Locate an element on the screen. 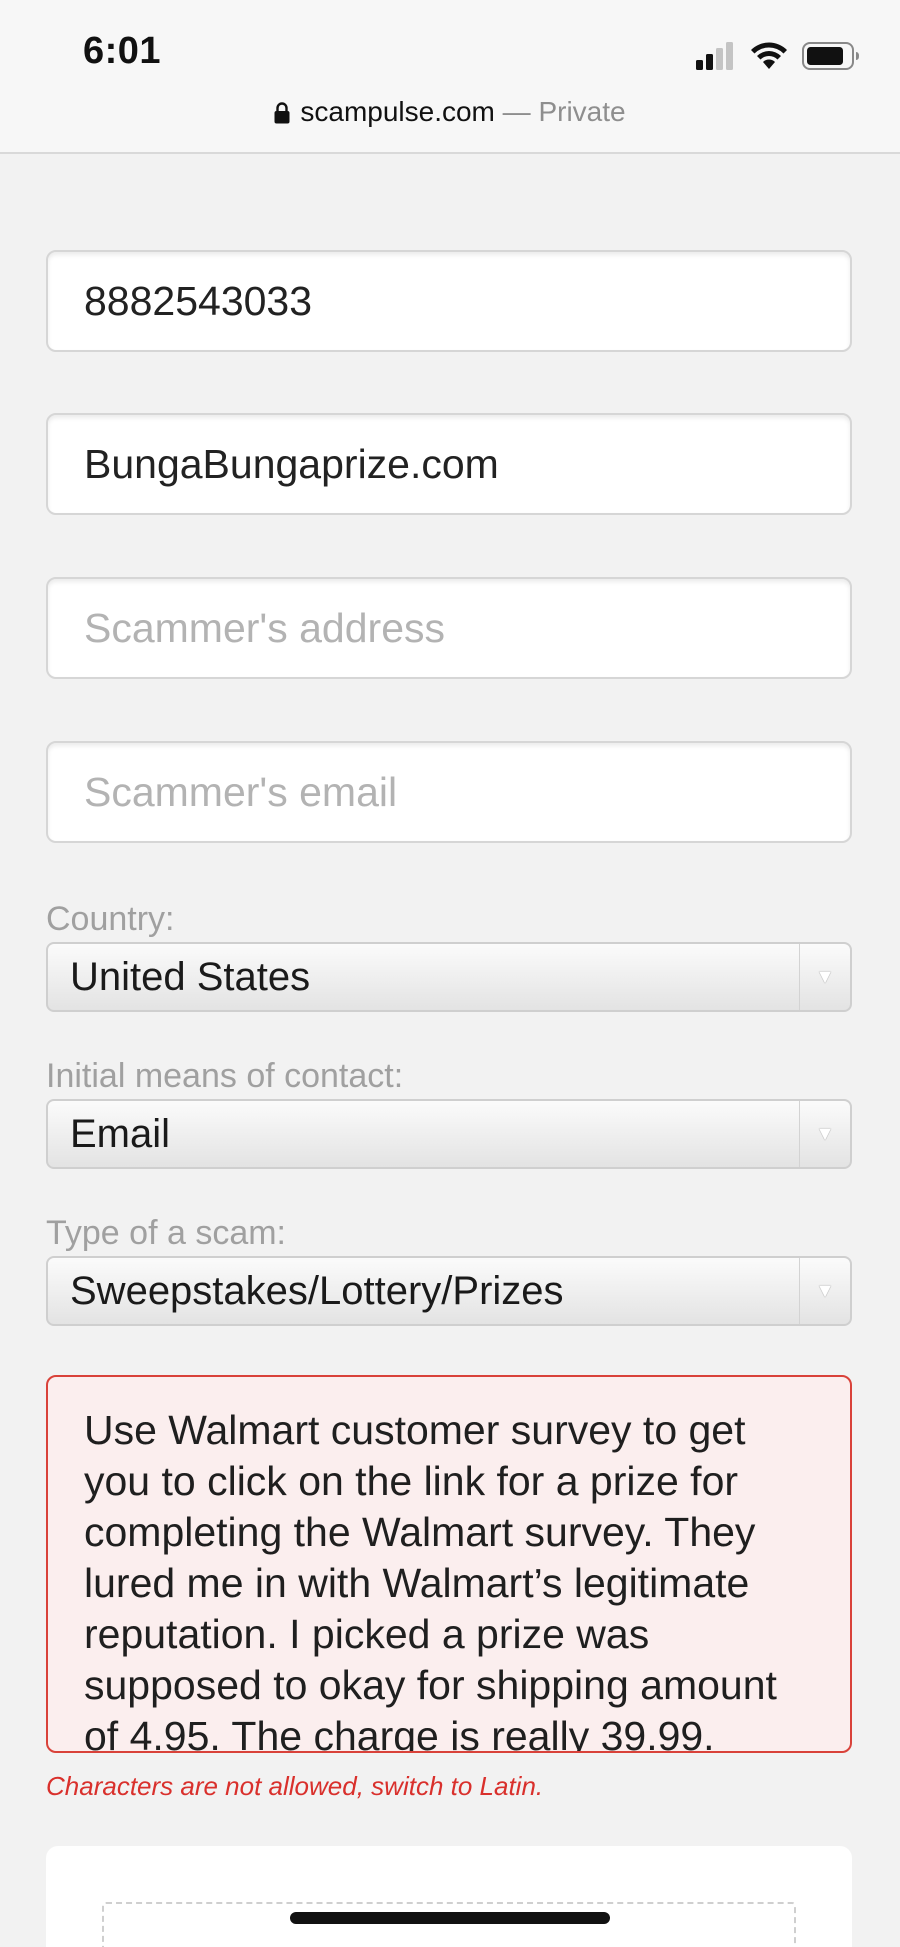 The height and width of the screenshot is (1947, 900). email-input is located at coordinates (449, 792).